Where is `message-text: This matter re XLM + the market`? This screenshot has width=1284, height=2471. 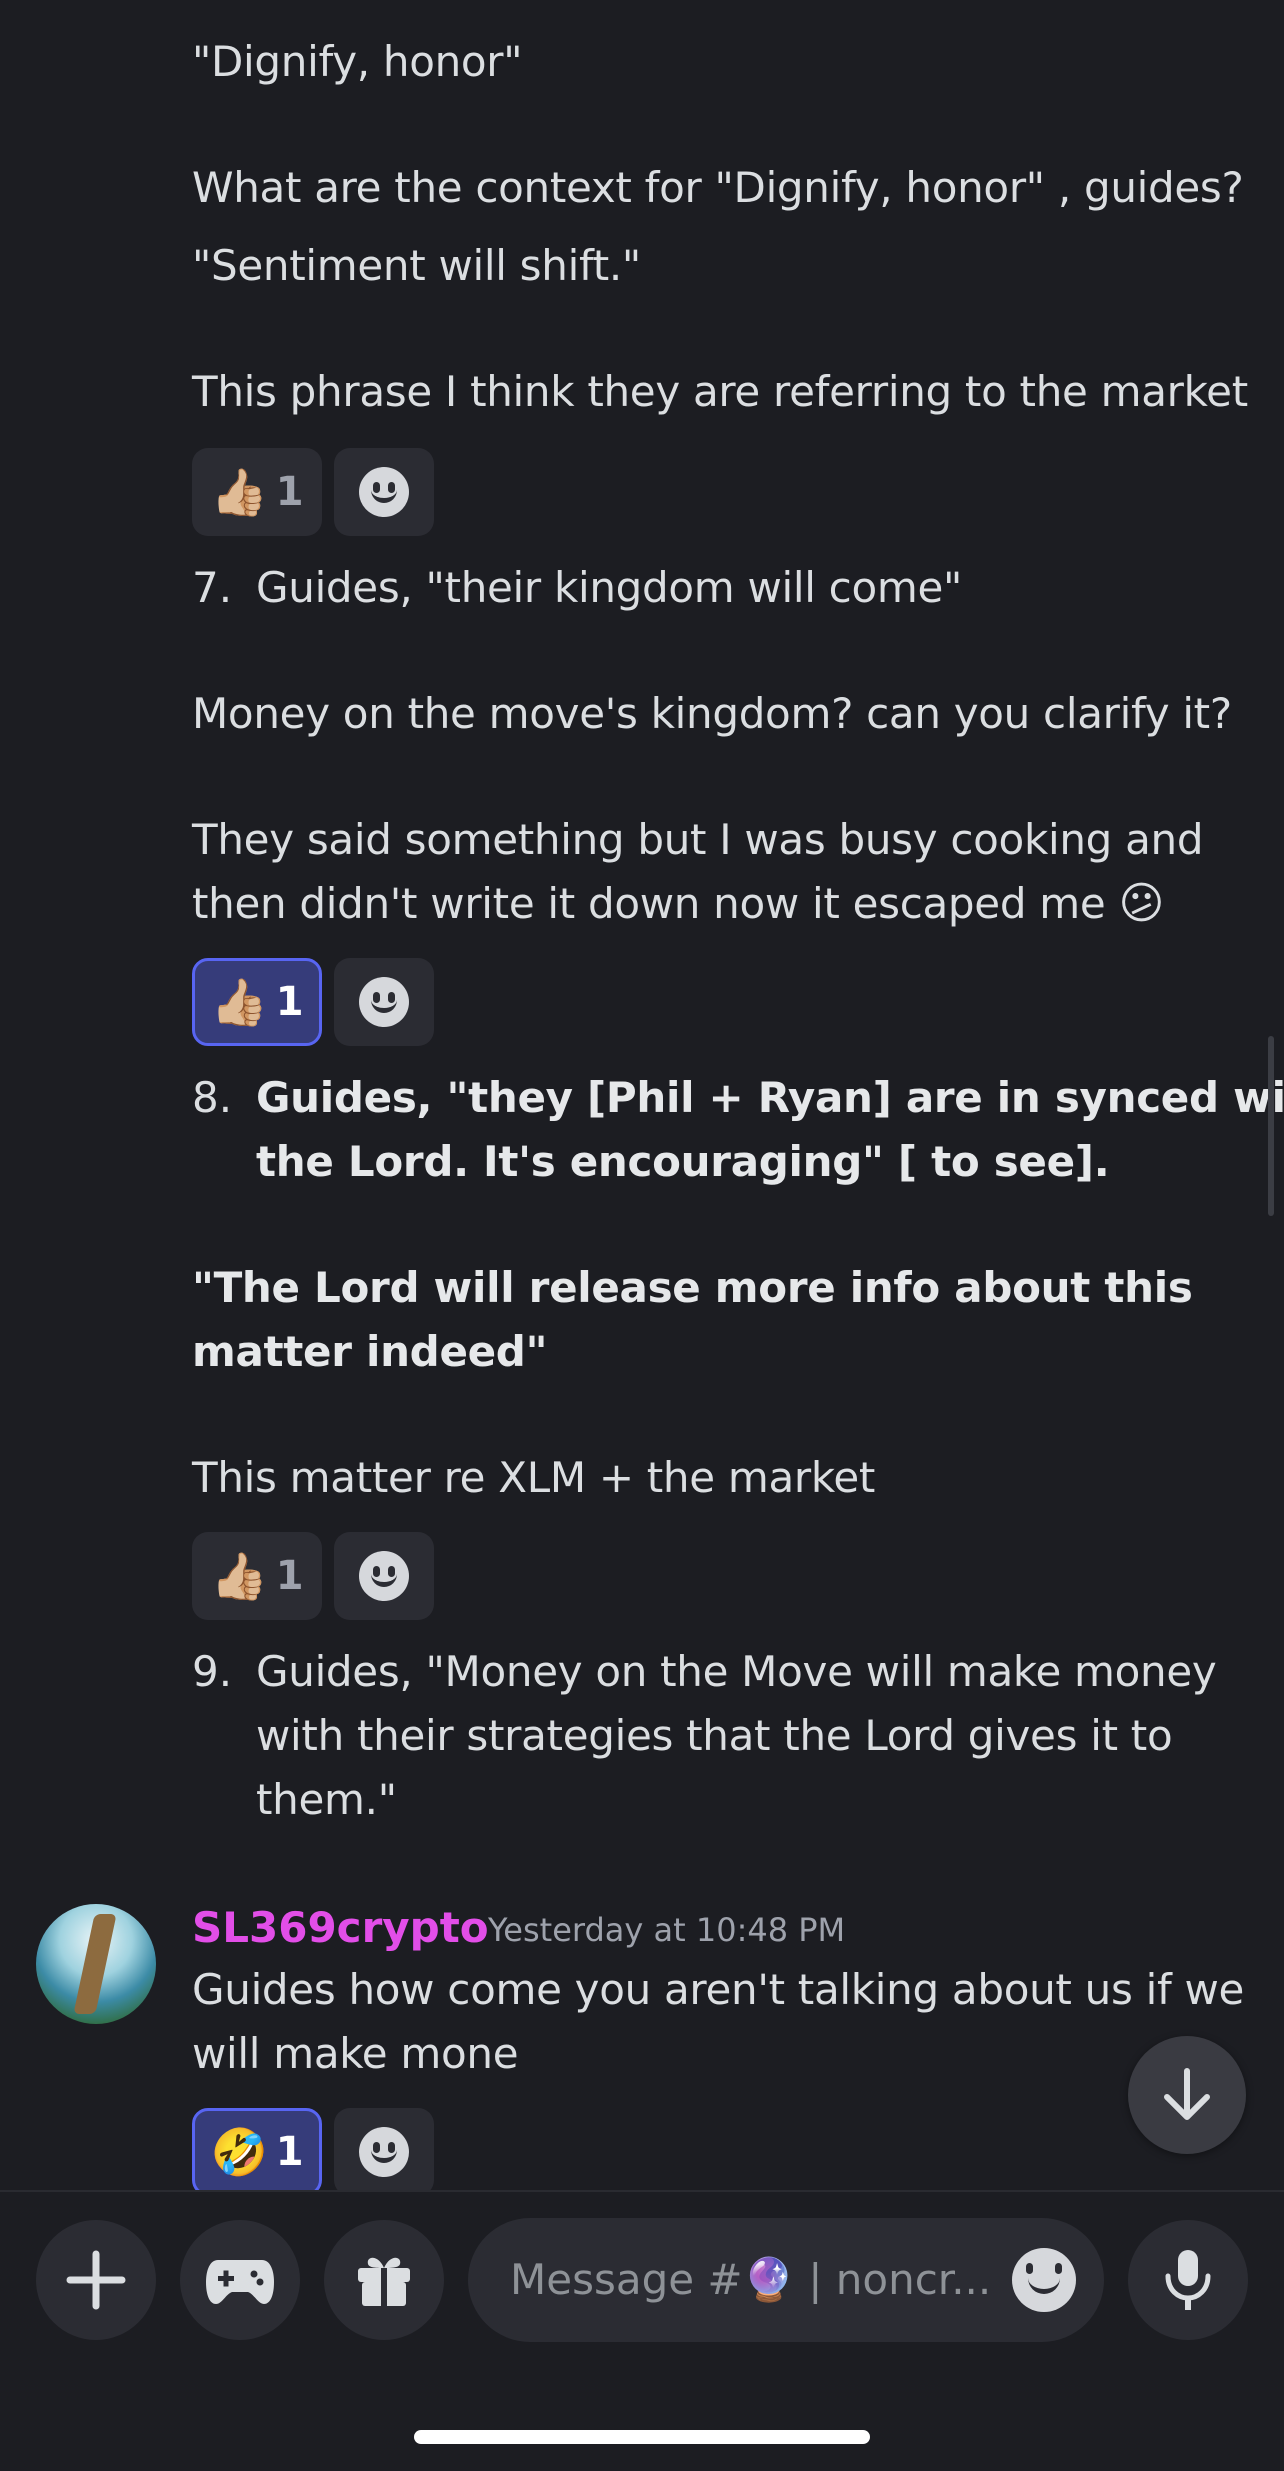 message-text: This matter re XLM + the market is located at coordinates (534, 1477).